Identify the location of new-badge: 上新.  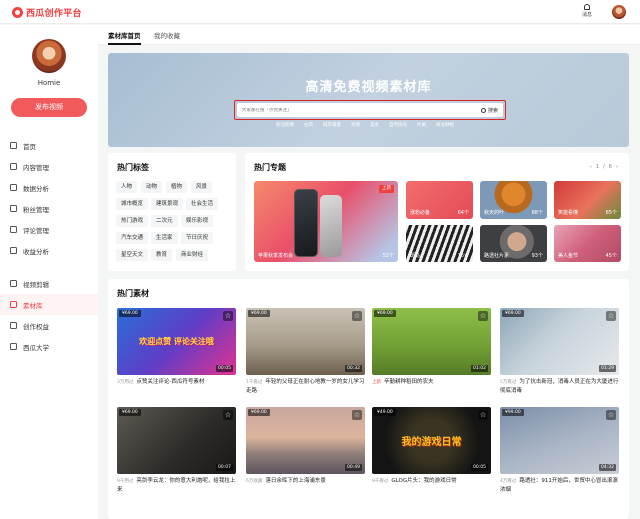
(386, 189).